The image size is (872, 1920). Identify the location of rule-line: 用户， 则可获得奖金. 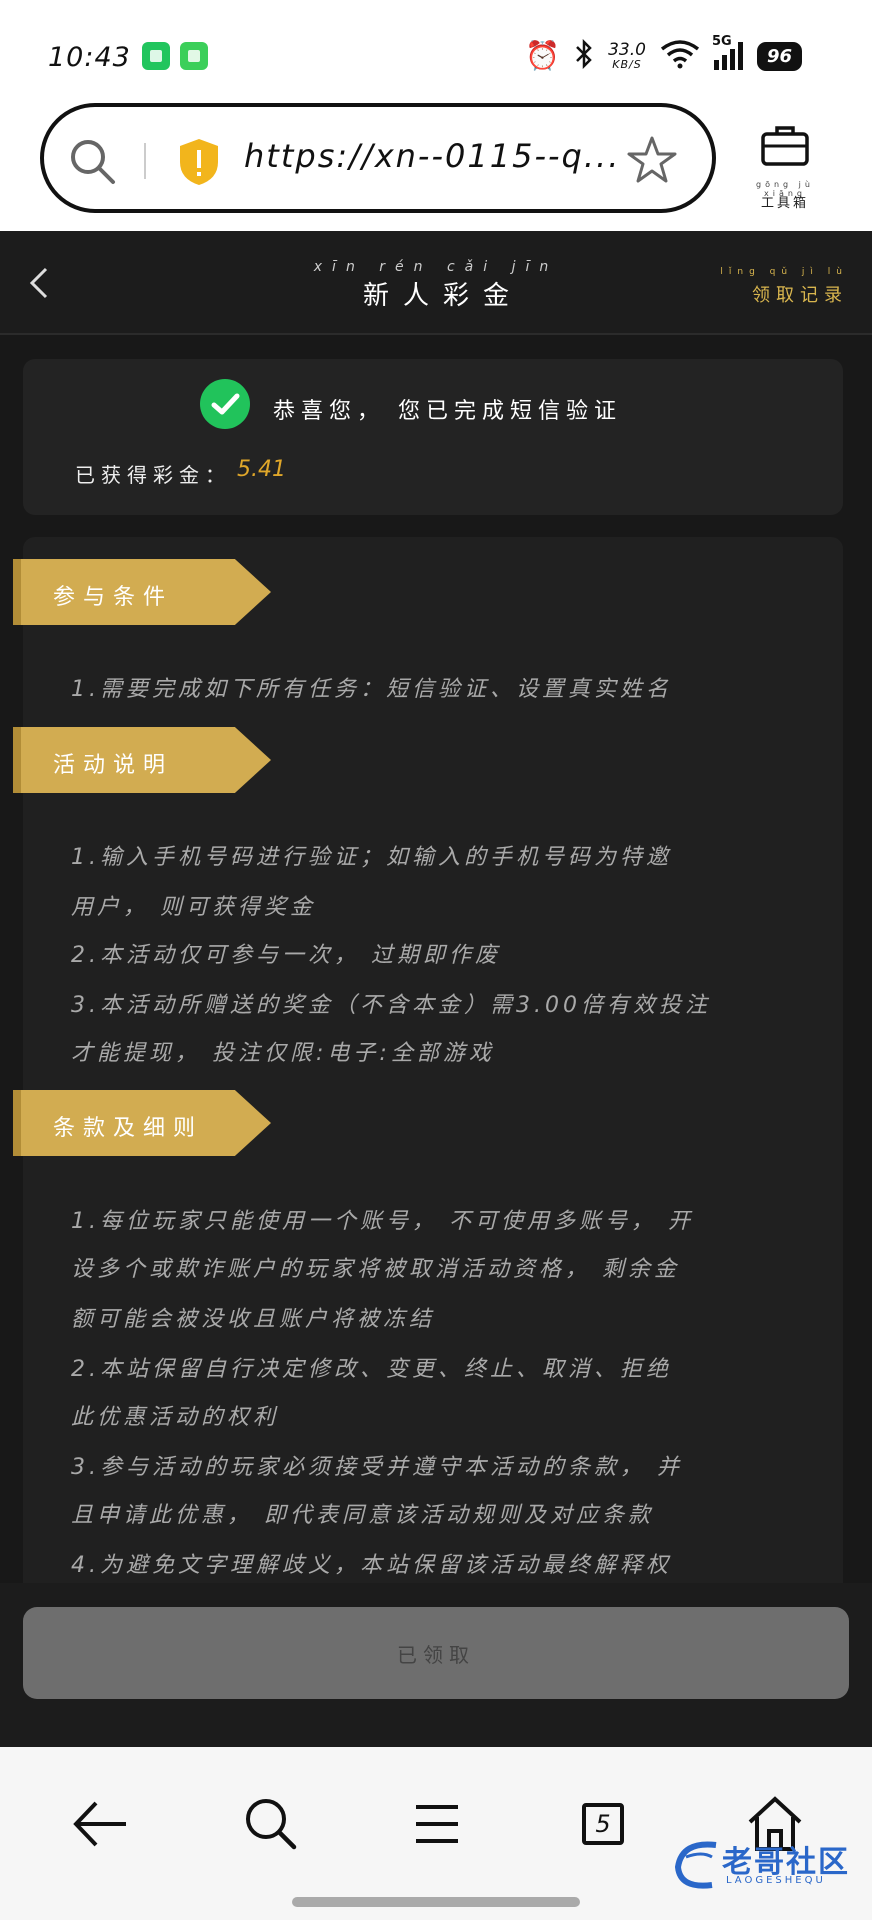
(193, 907).